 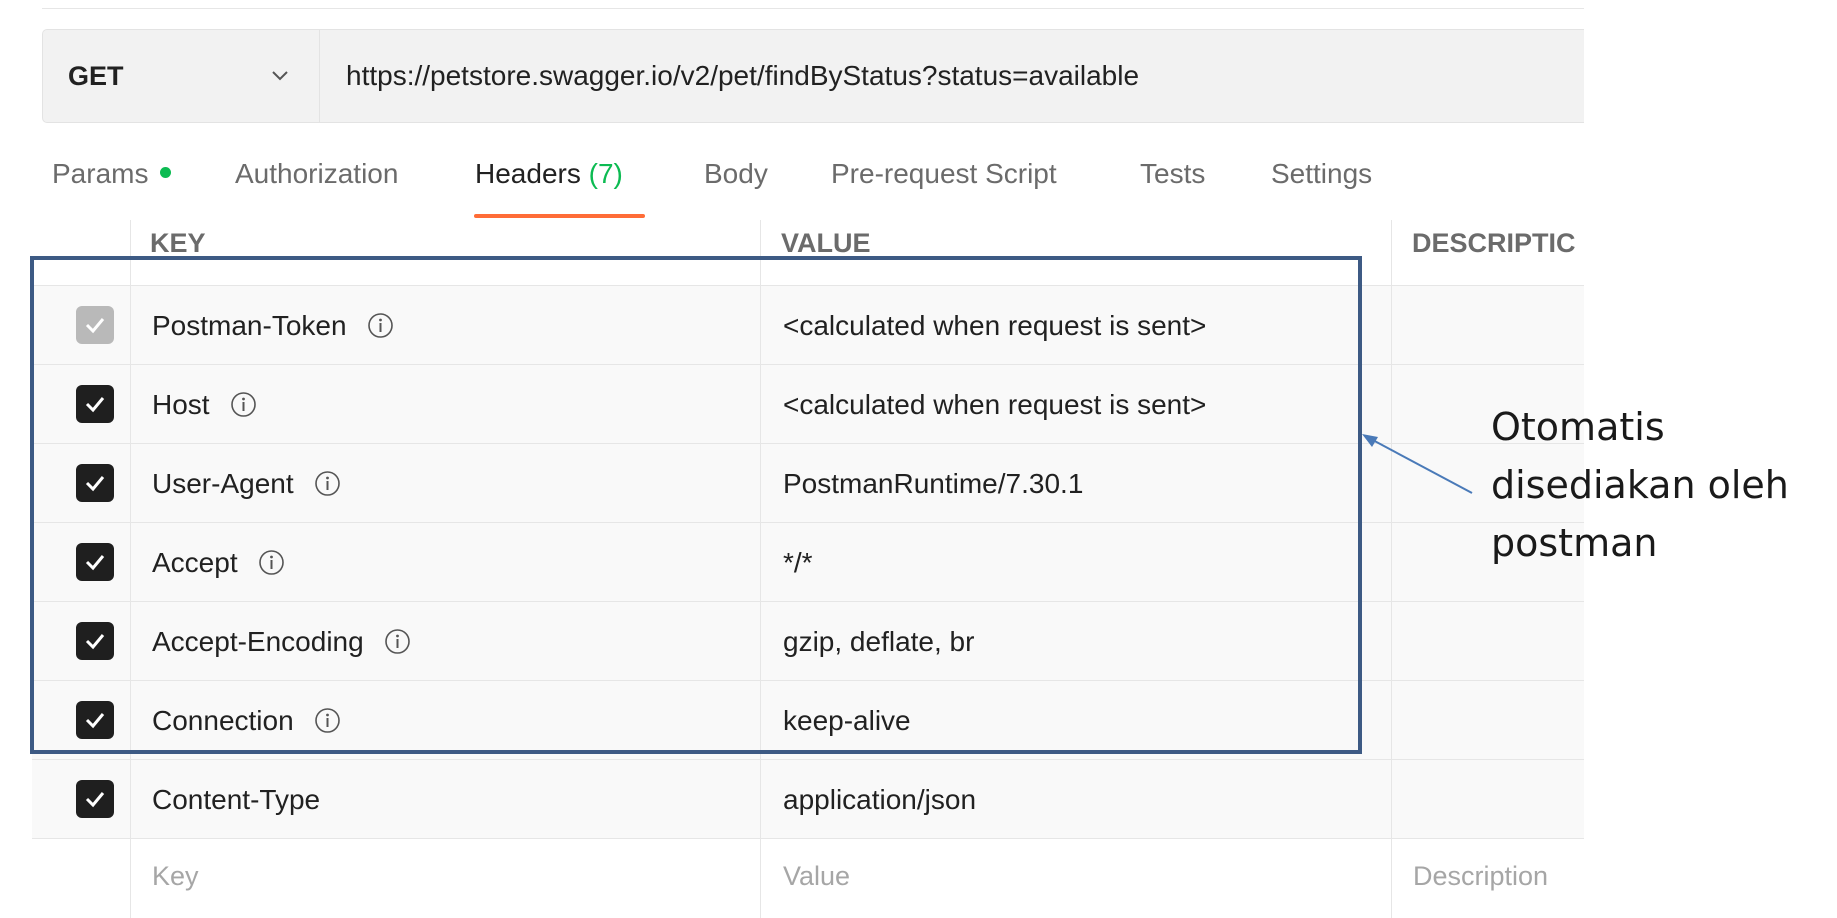 I want to click on header-key-text: Accept-Encoding, so click(x=258, y=641).